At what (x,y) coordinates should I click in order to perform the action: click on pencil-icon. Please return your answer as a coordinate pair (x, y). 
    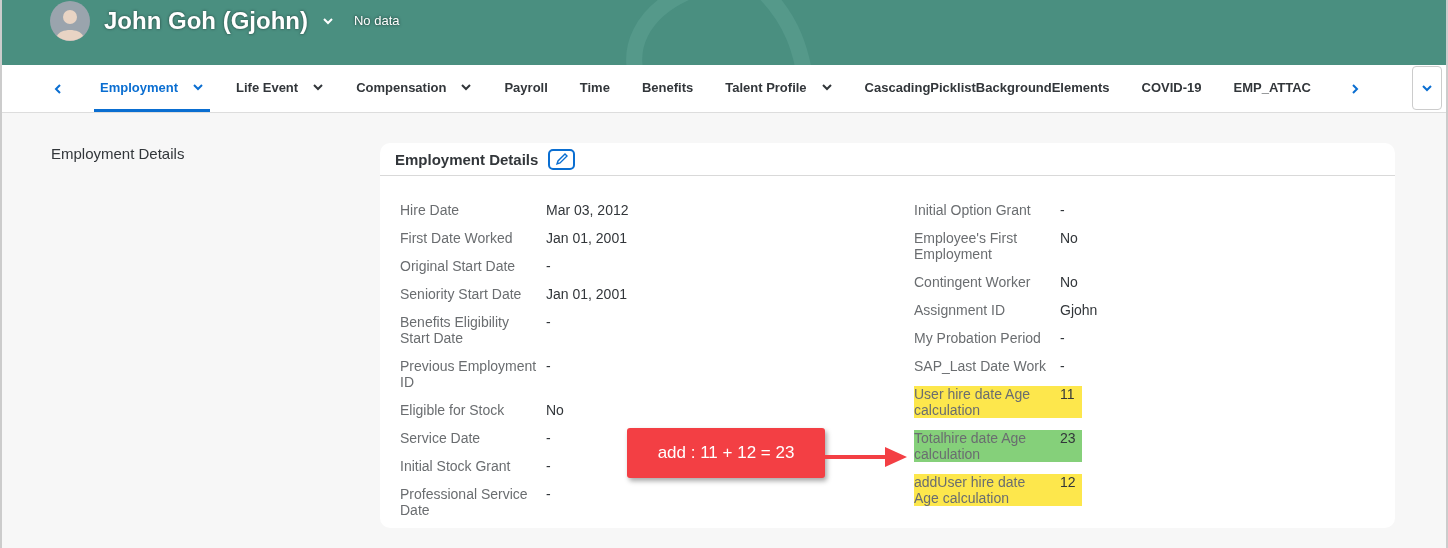
    Looking at the image, I should click on (561, 159).